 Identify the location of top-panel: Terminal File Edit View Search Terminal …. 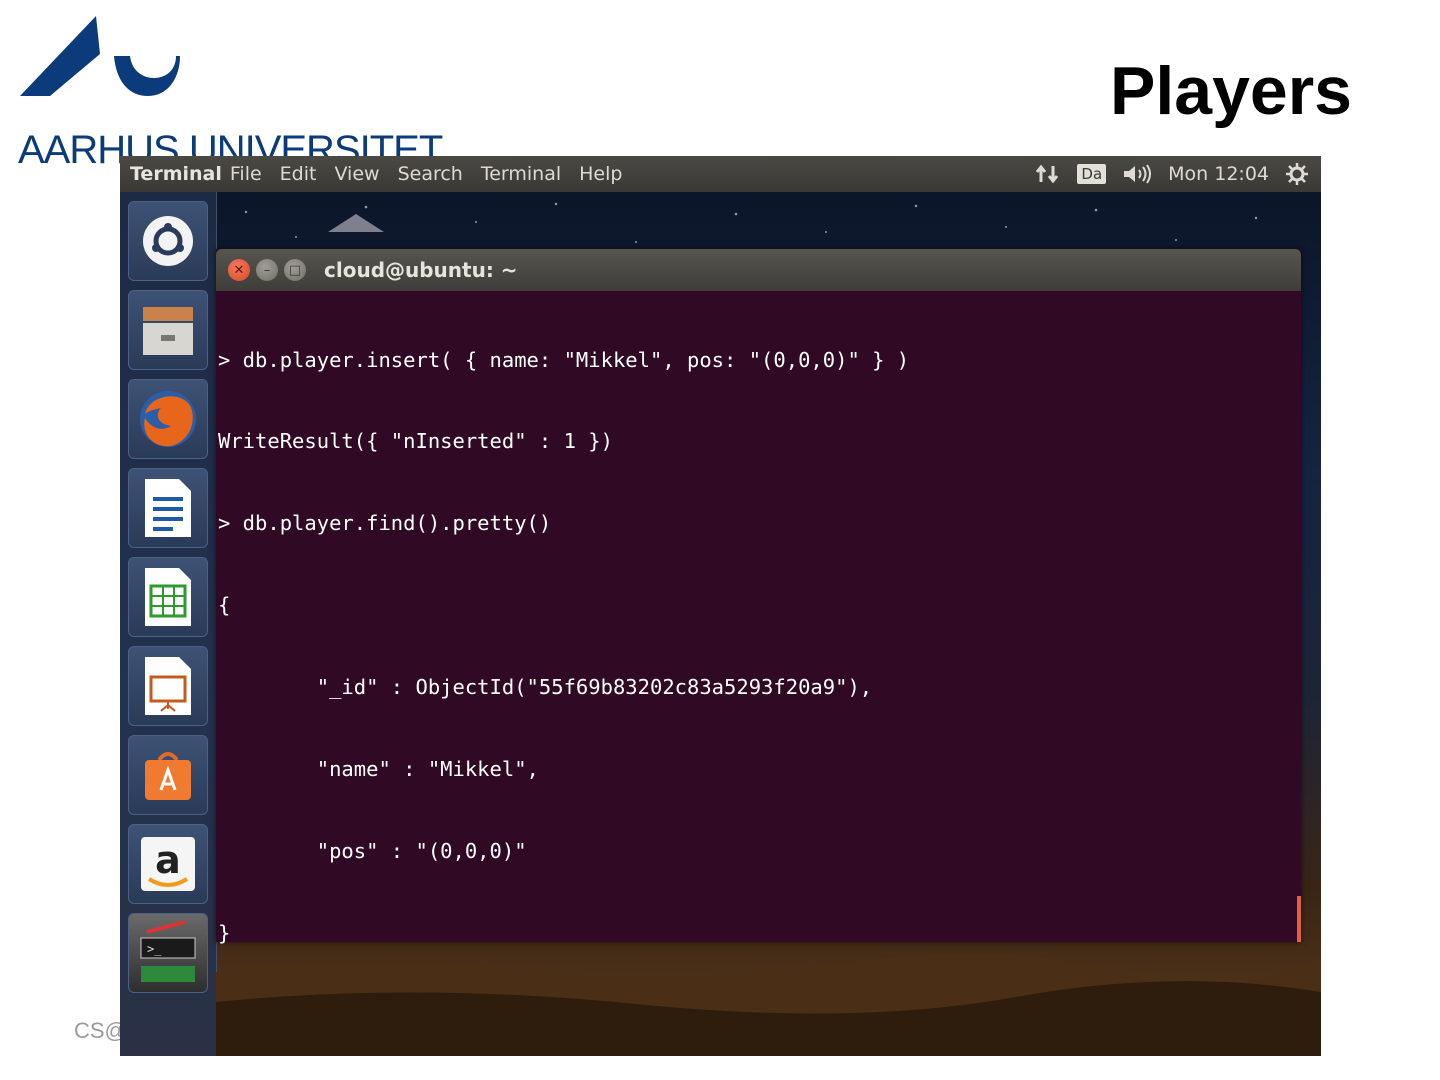
(720, 174).